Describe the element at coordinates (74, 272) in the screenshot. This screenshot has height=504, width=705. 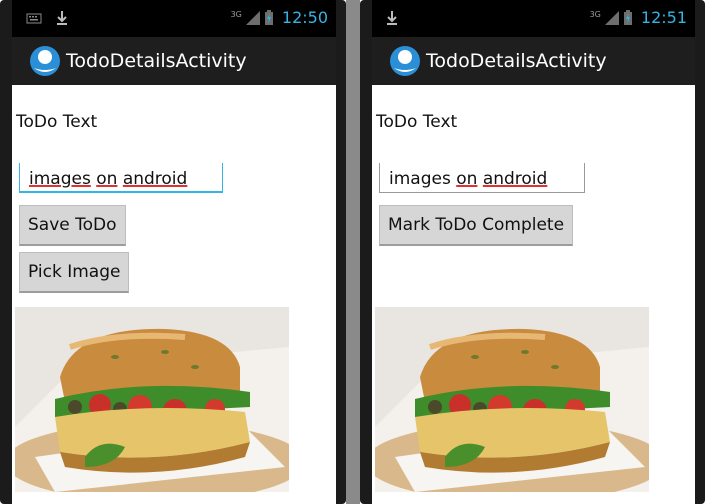
I see `pick-image-button: Pick Image` at that location.